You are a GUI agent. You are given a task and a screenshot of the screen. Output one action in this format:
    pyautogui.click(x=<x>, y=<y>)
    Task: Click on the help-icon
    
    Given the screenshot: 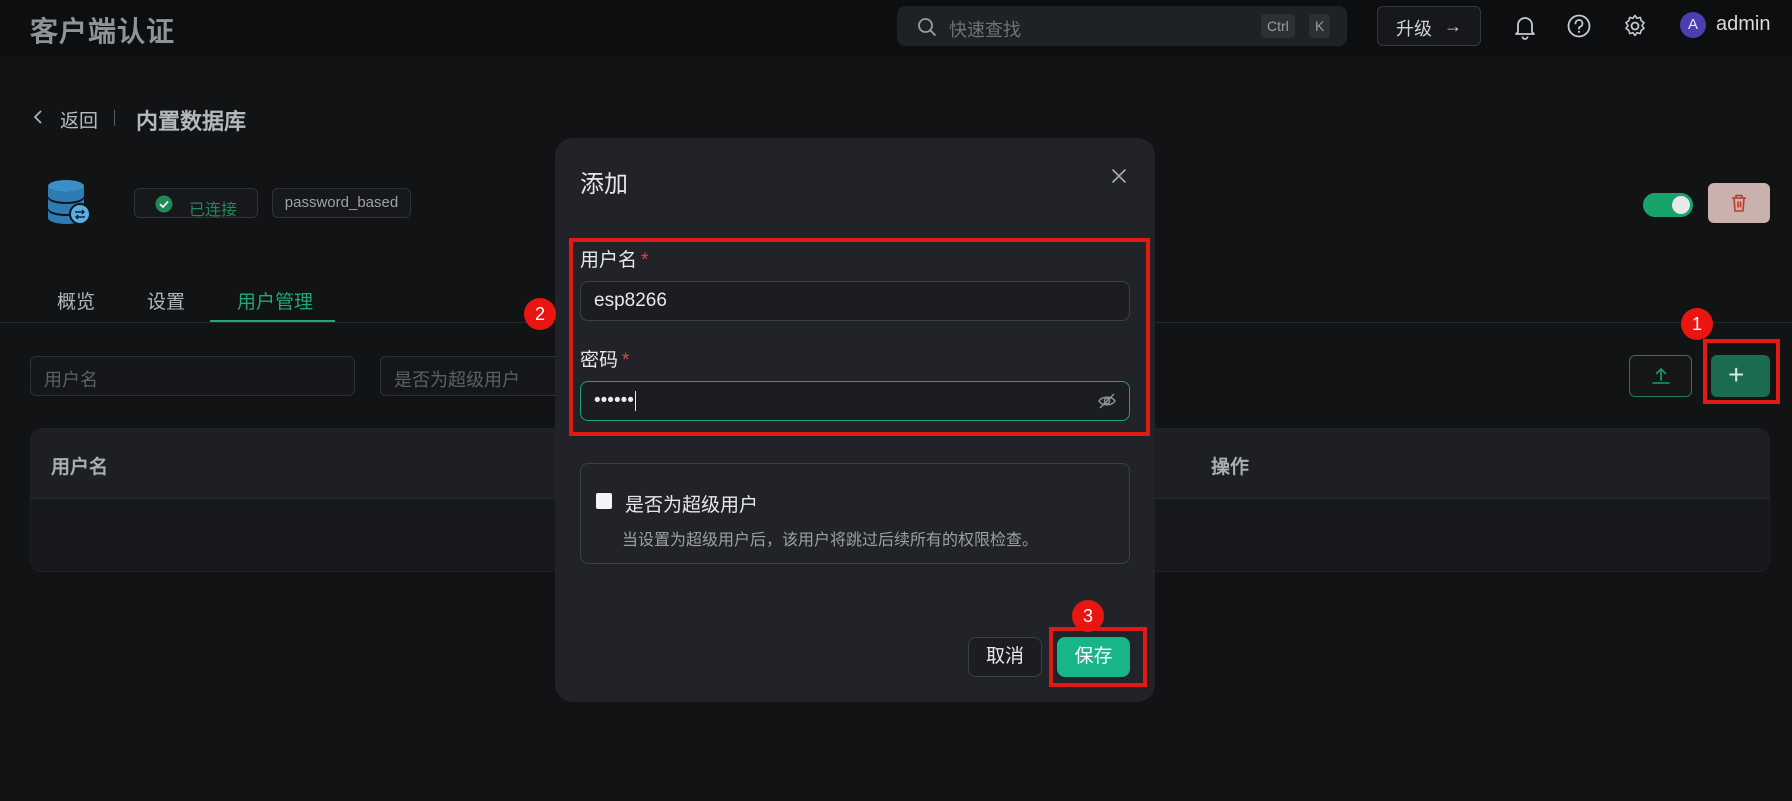 What is the action you would take?
    pyautogui.click(x=1579, y=27)
    